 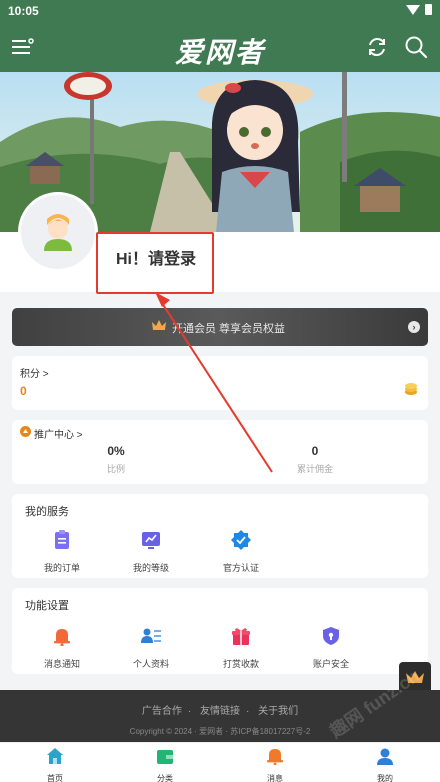 What do you see at coordinates (241, 636) in the screenshot?
I see `gift-icon` at bounding box center [241, 636].